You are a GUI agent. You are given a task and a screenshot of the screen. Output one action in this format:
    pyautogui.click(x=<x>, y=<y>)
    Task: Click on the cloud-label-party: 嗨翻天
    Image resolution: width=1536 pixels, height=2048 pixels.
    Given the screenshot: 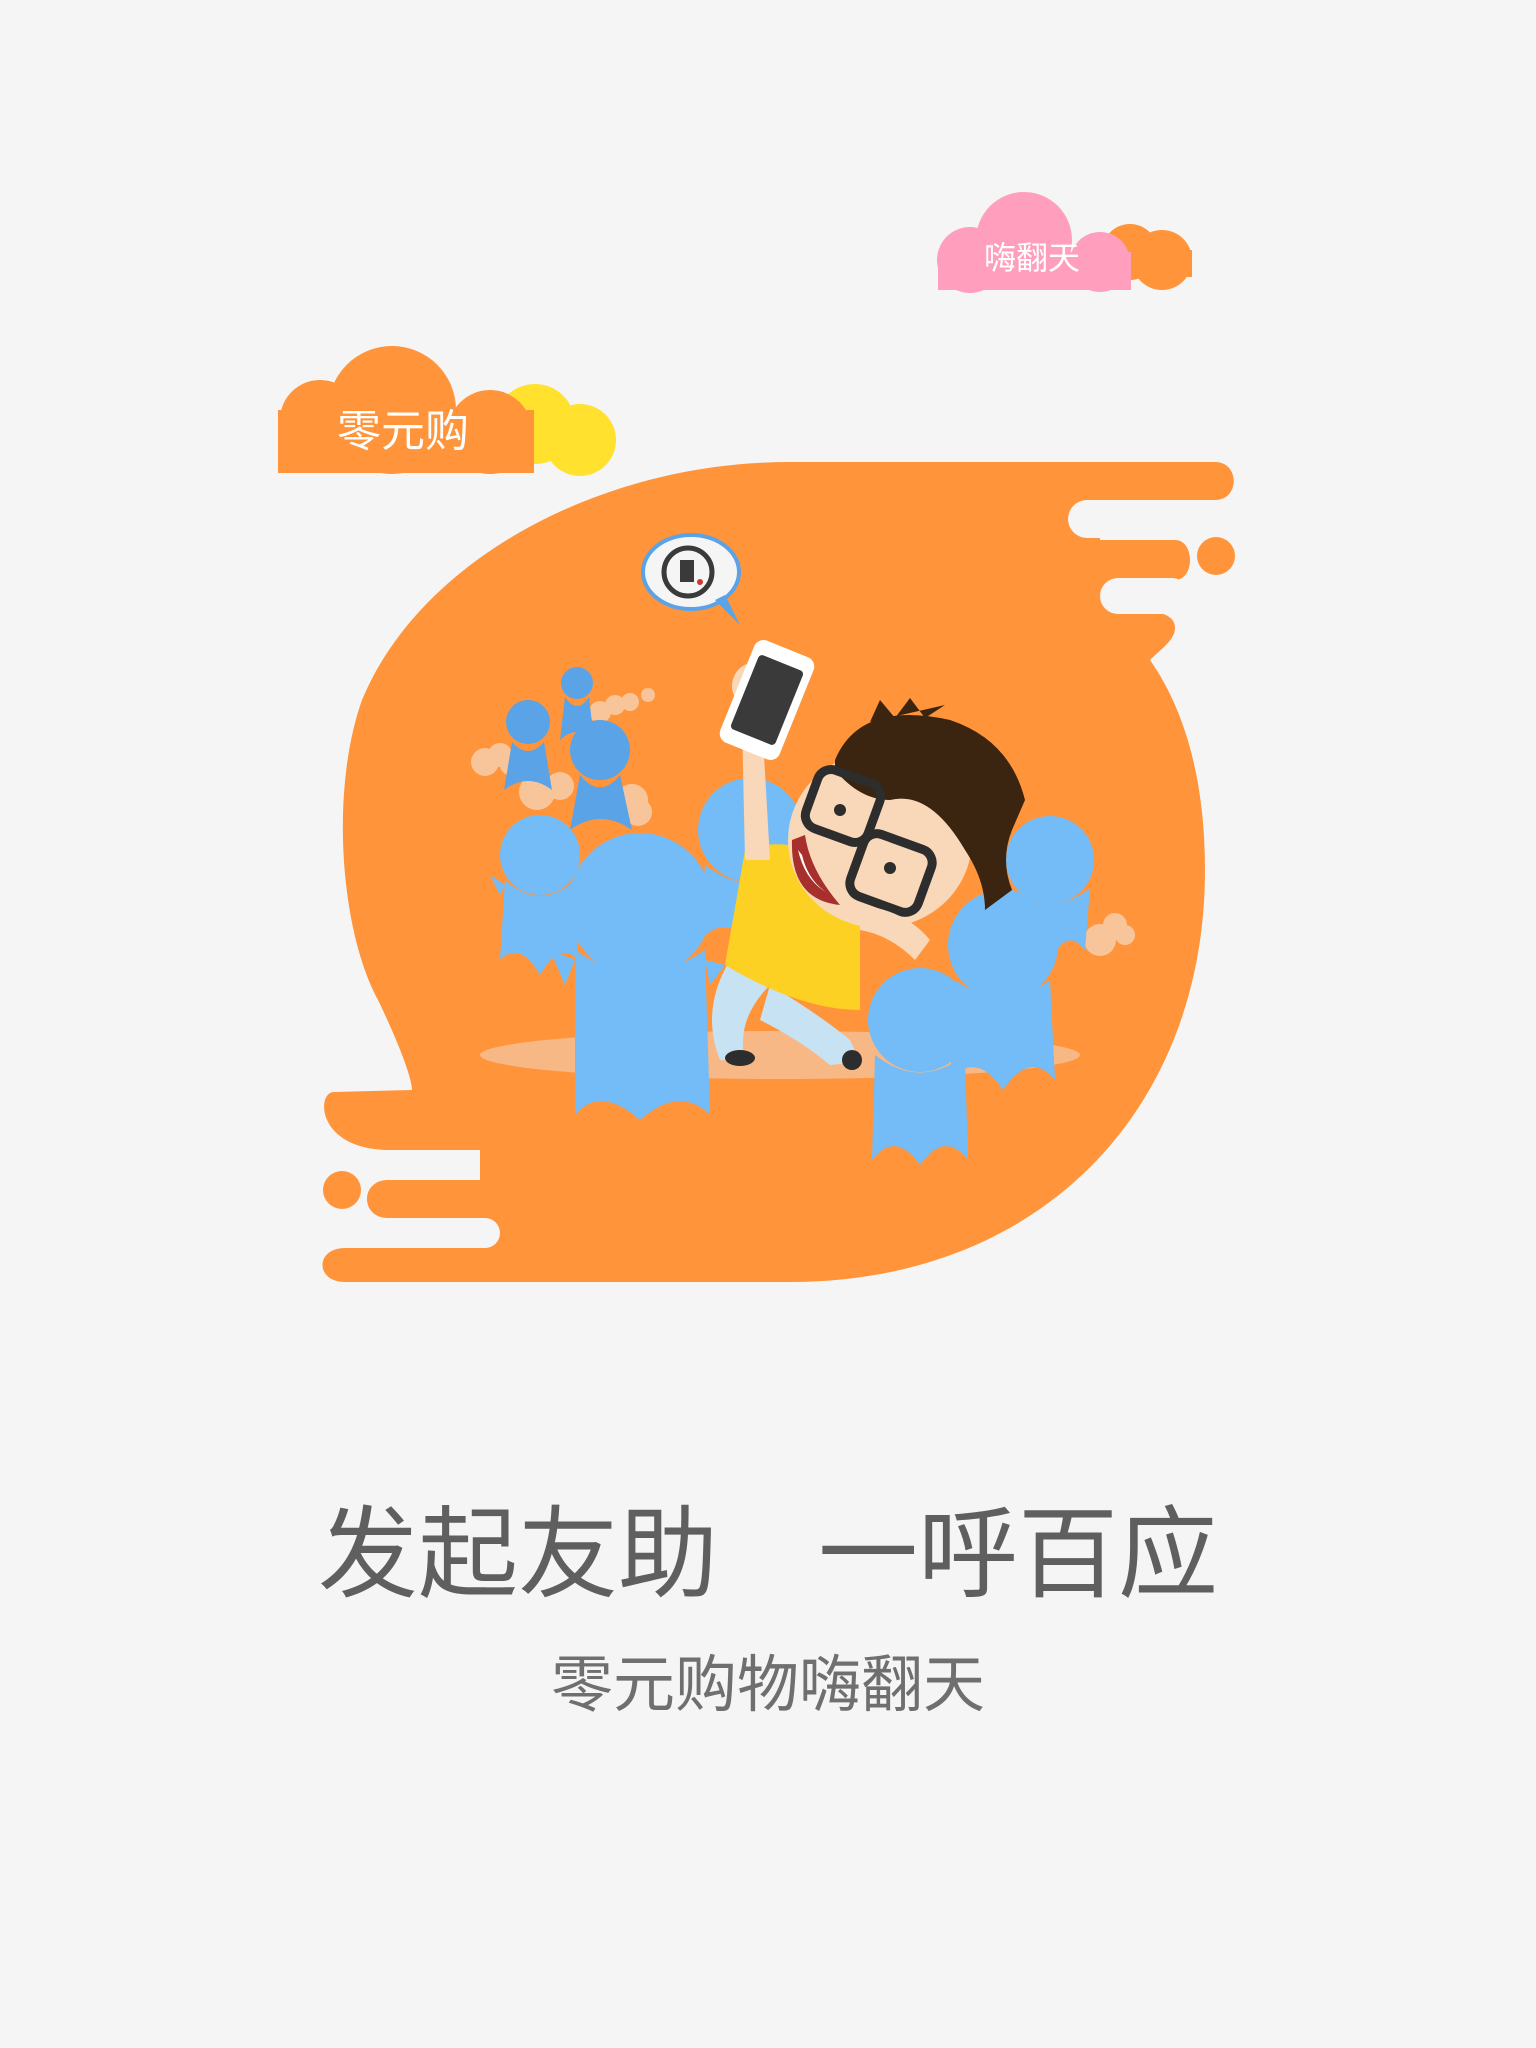 What is the action you would take?
    pyautogui.click(x=1031, y=258)
    